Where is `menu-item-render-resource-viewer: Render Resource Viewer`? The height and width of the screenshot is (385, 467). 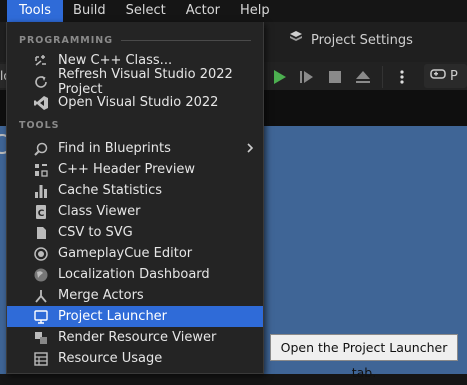 menu-item-render-resource-viewer: Render Resource Viewer is located at coordinates (135, 337).